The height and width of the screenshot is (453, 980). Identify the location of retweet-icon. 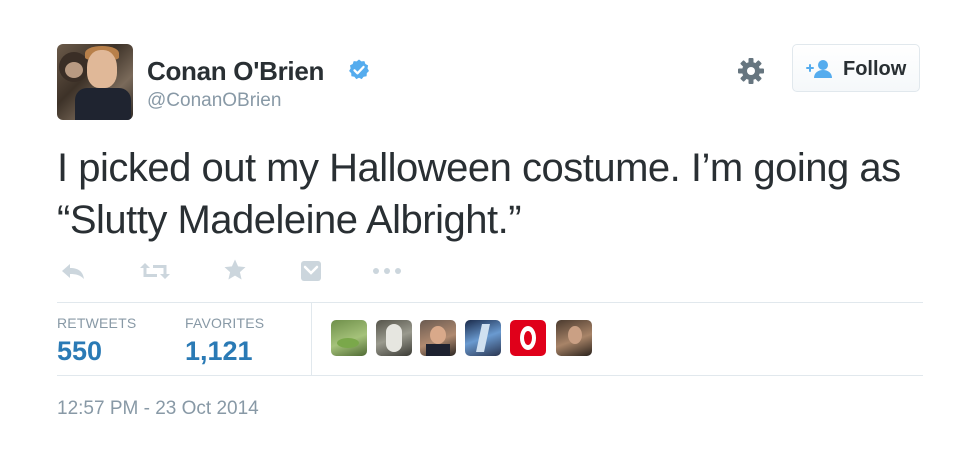
(155, 271).